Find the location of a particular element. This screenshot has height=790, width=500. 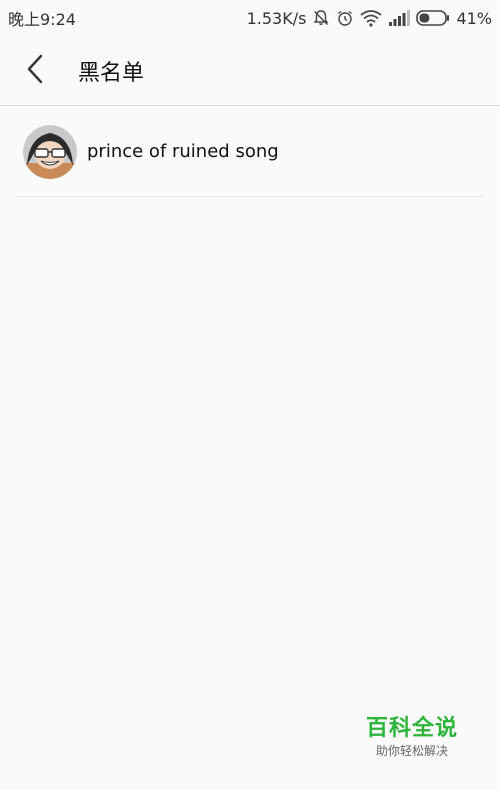

watermark-title: 百科全说 is located at coordinates (411, 728).